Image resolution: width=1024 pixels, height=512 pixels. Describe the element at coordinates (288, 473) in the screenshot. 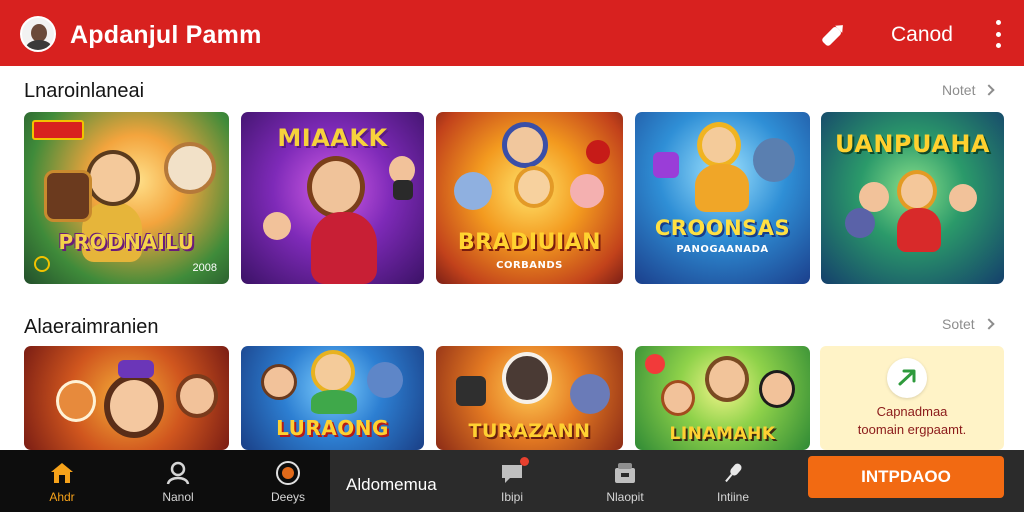

I see `record-icon` at that location.